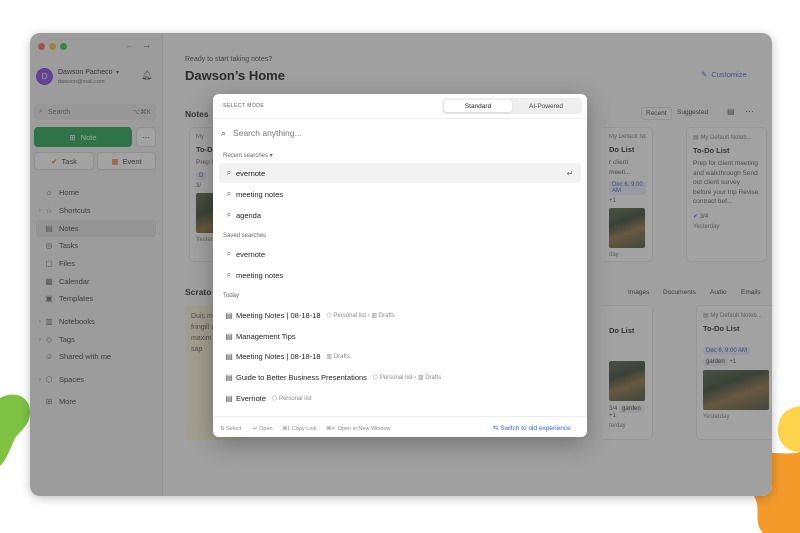 Image resolution: width=800 pixels, height=533 pixels. What do you see at coordinates (231, 429) in the screenshot?
I see `hint-select: ⇅ Select` at bounding box center [231, 429].